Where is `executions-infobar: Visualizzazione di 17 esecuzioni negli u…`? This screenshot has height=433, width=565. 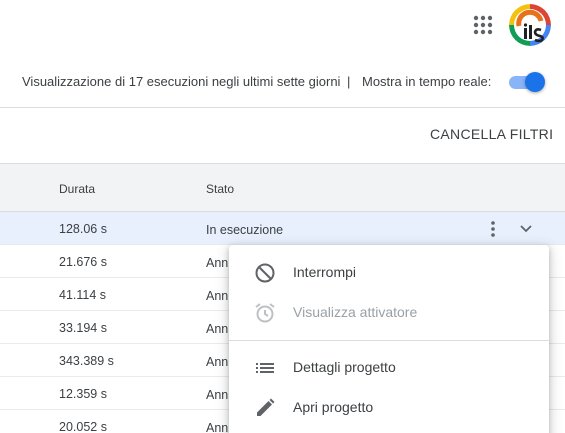
executions-infobar: Visualizzazione di 17 esecuzioni negli u… is located at coordinates (282, 82).